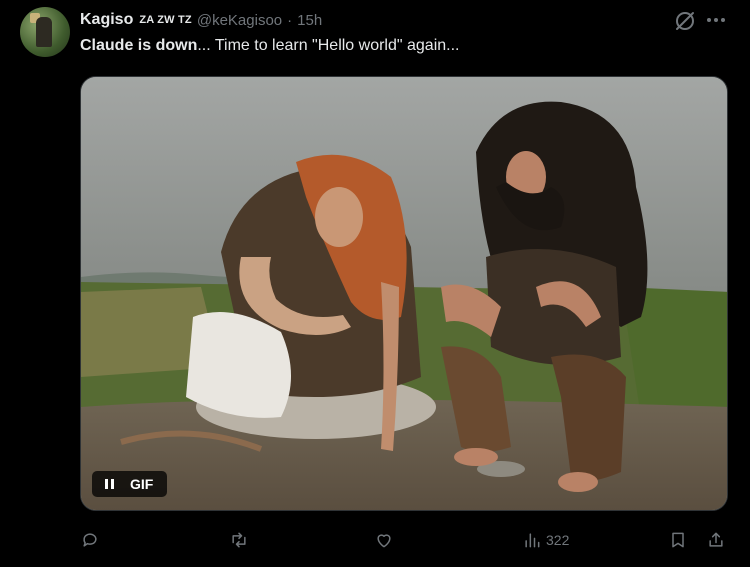 The width and height of the screenshot is (750, 567). Describe the element at coordinates (109, 484) in the screenshot. I see `pause-icon` at that location.